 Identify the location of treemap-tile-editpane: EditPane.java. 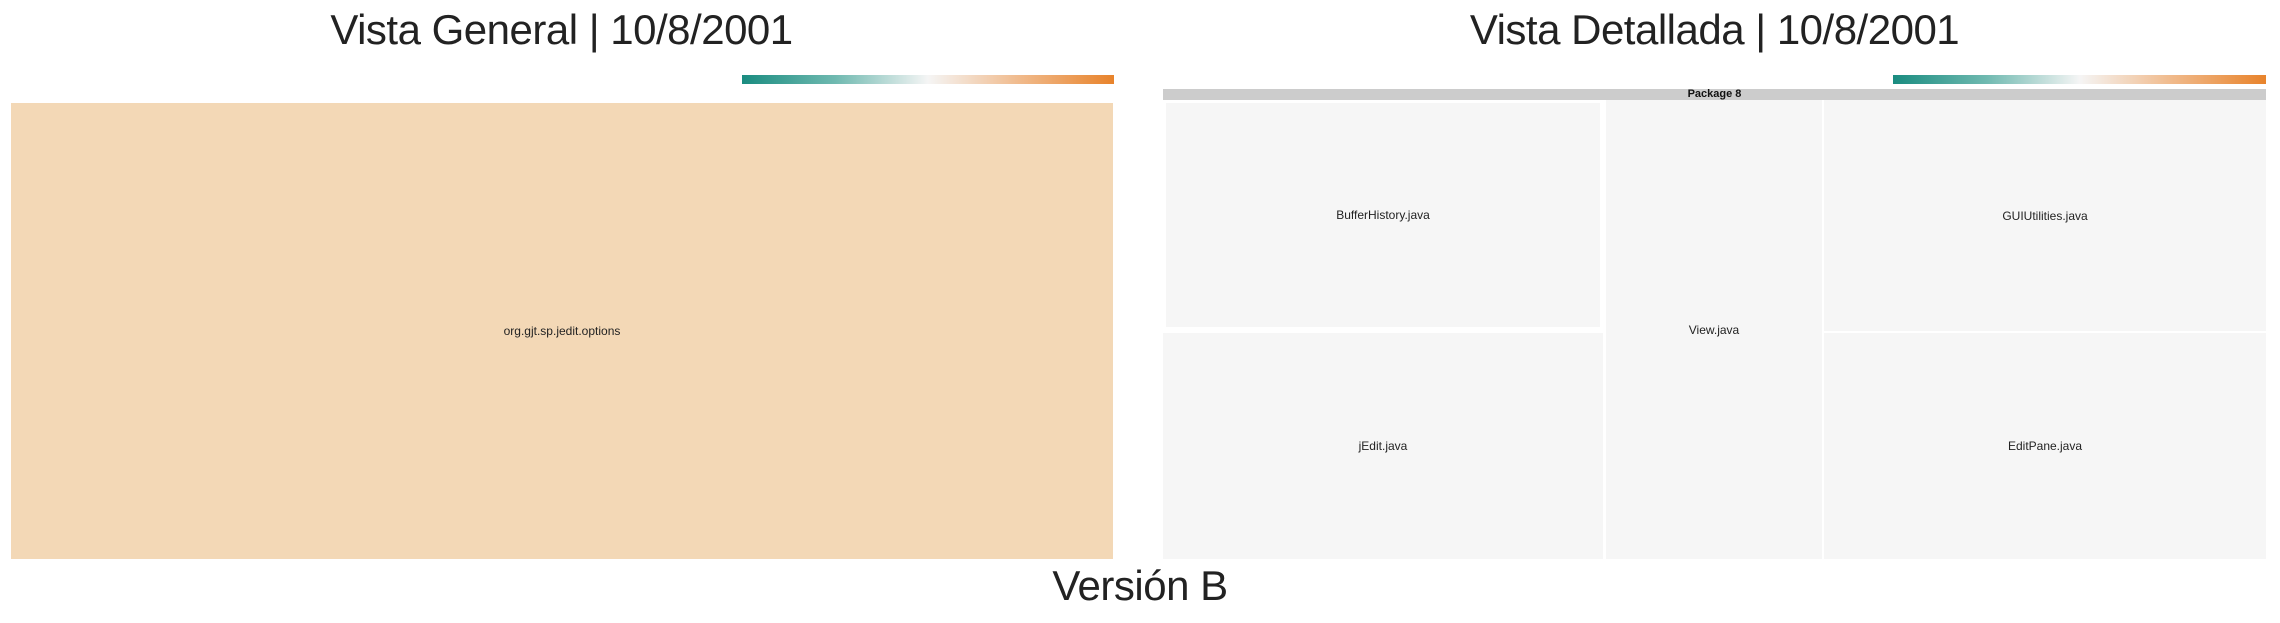
(2045, 446).